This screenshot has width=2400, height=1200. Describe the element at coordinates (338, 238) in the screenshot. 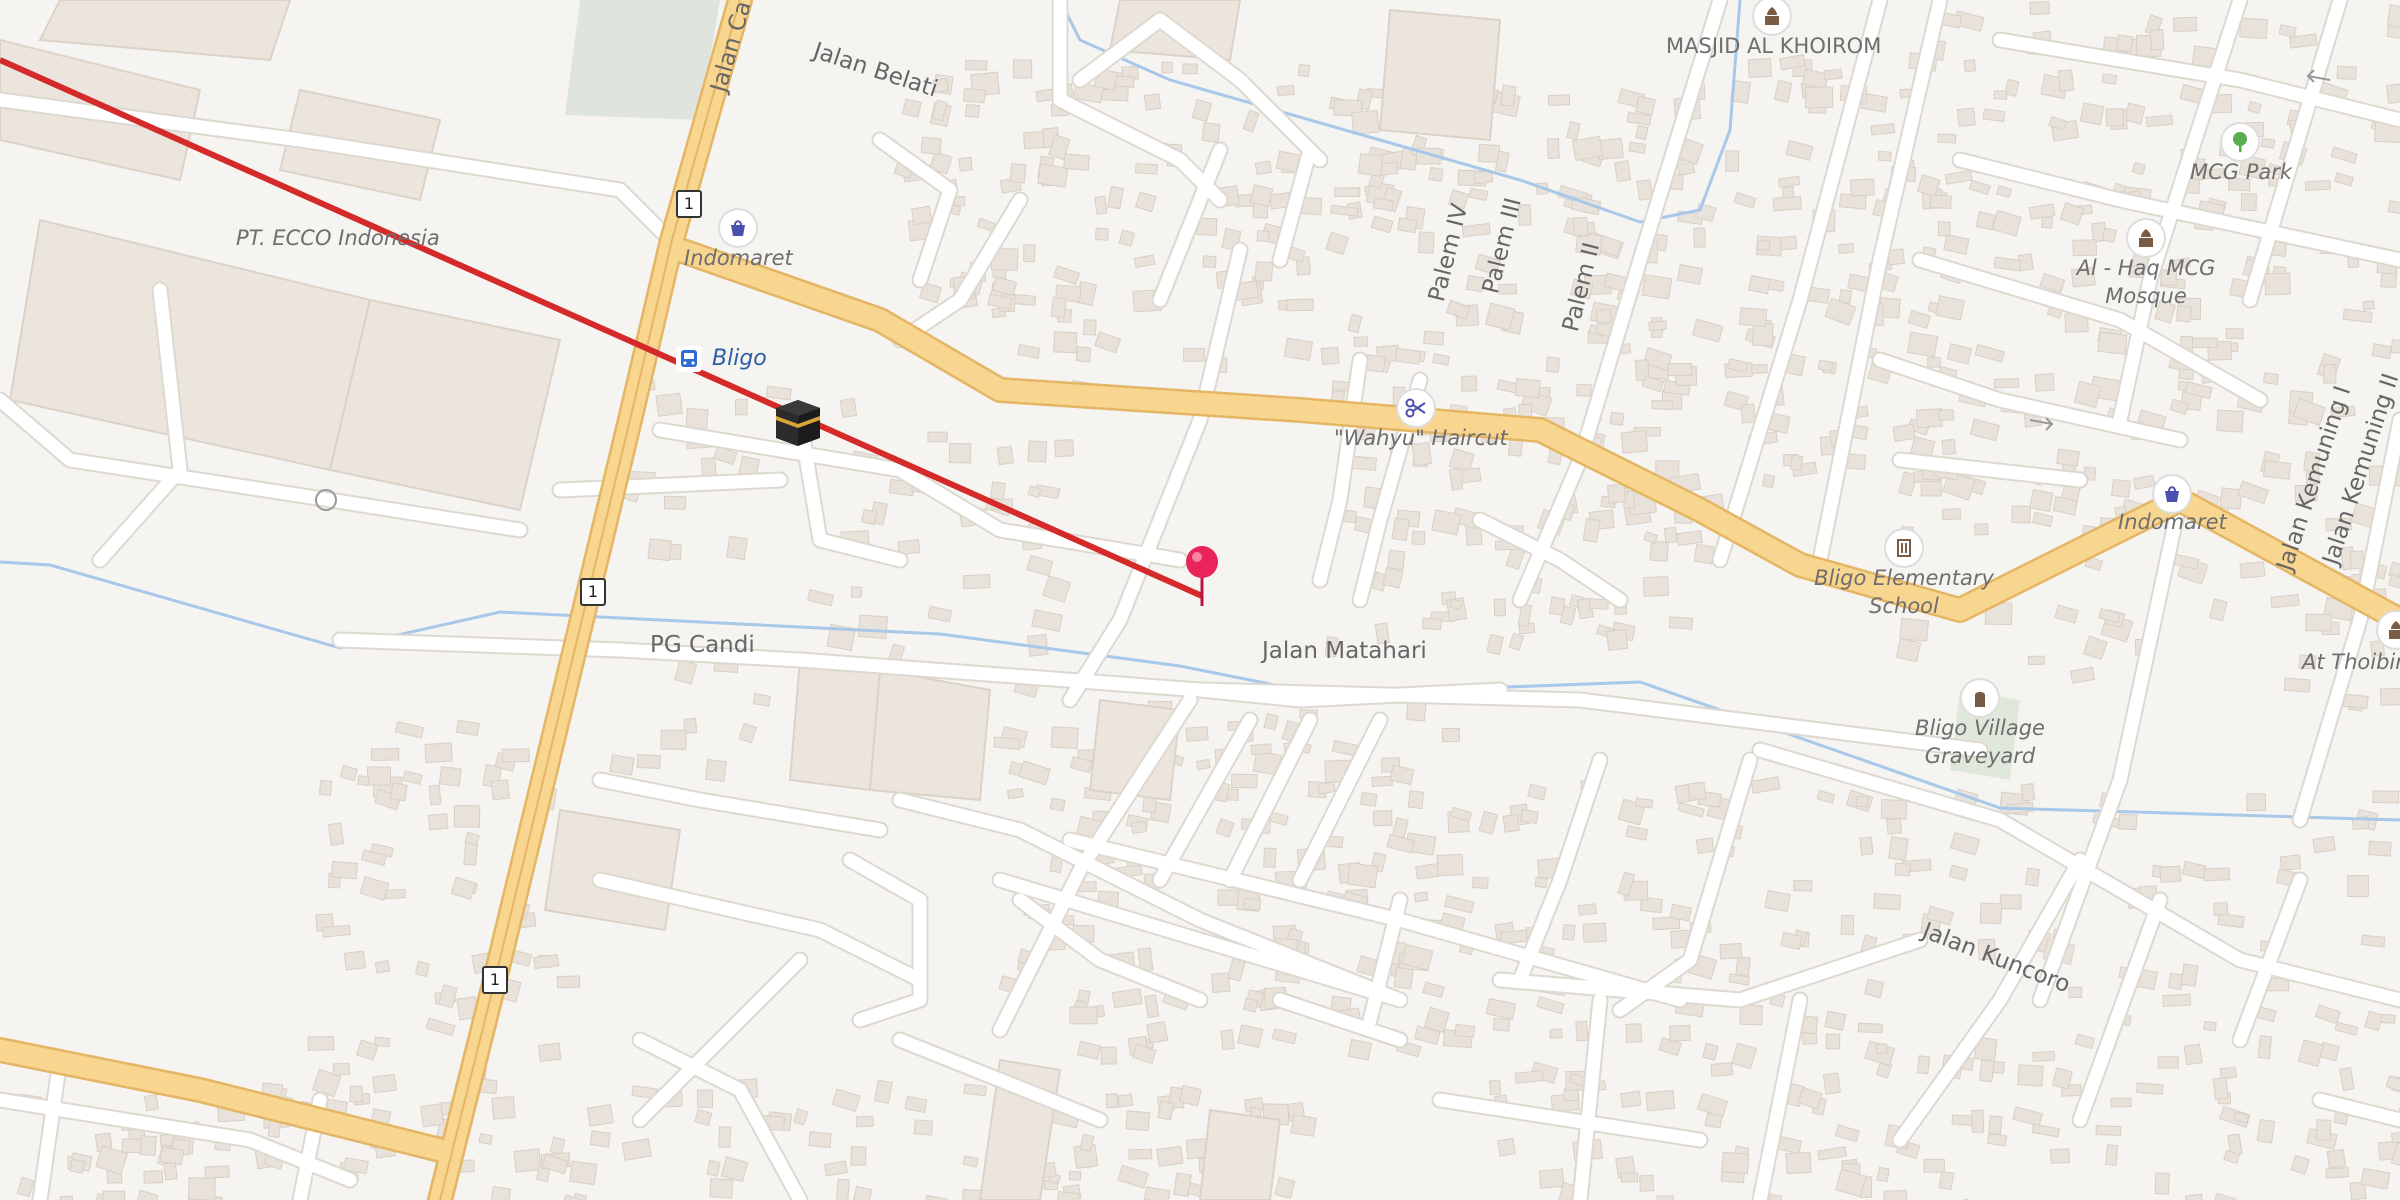

I see `poi-label-pt-ecco: PT. ECCO Indonesia` at that location.